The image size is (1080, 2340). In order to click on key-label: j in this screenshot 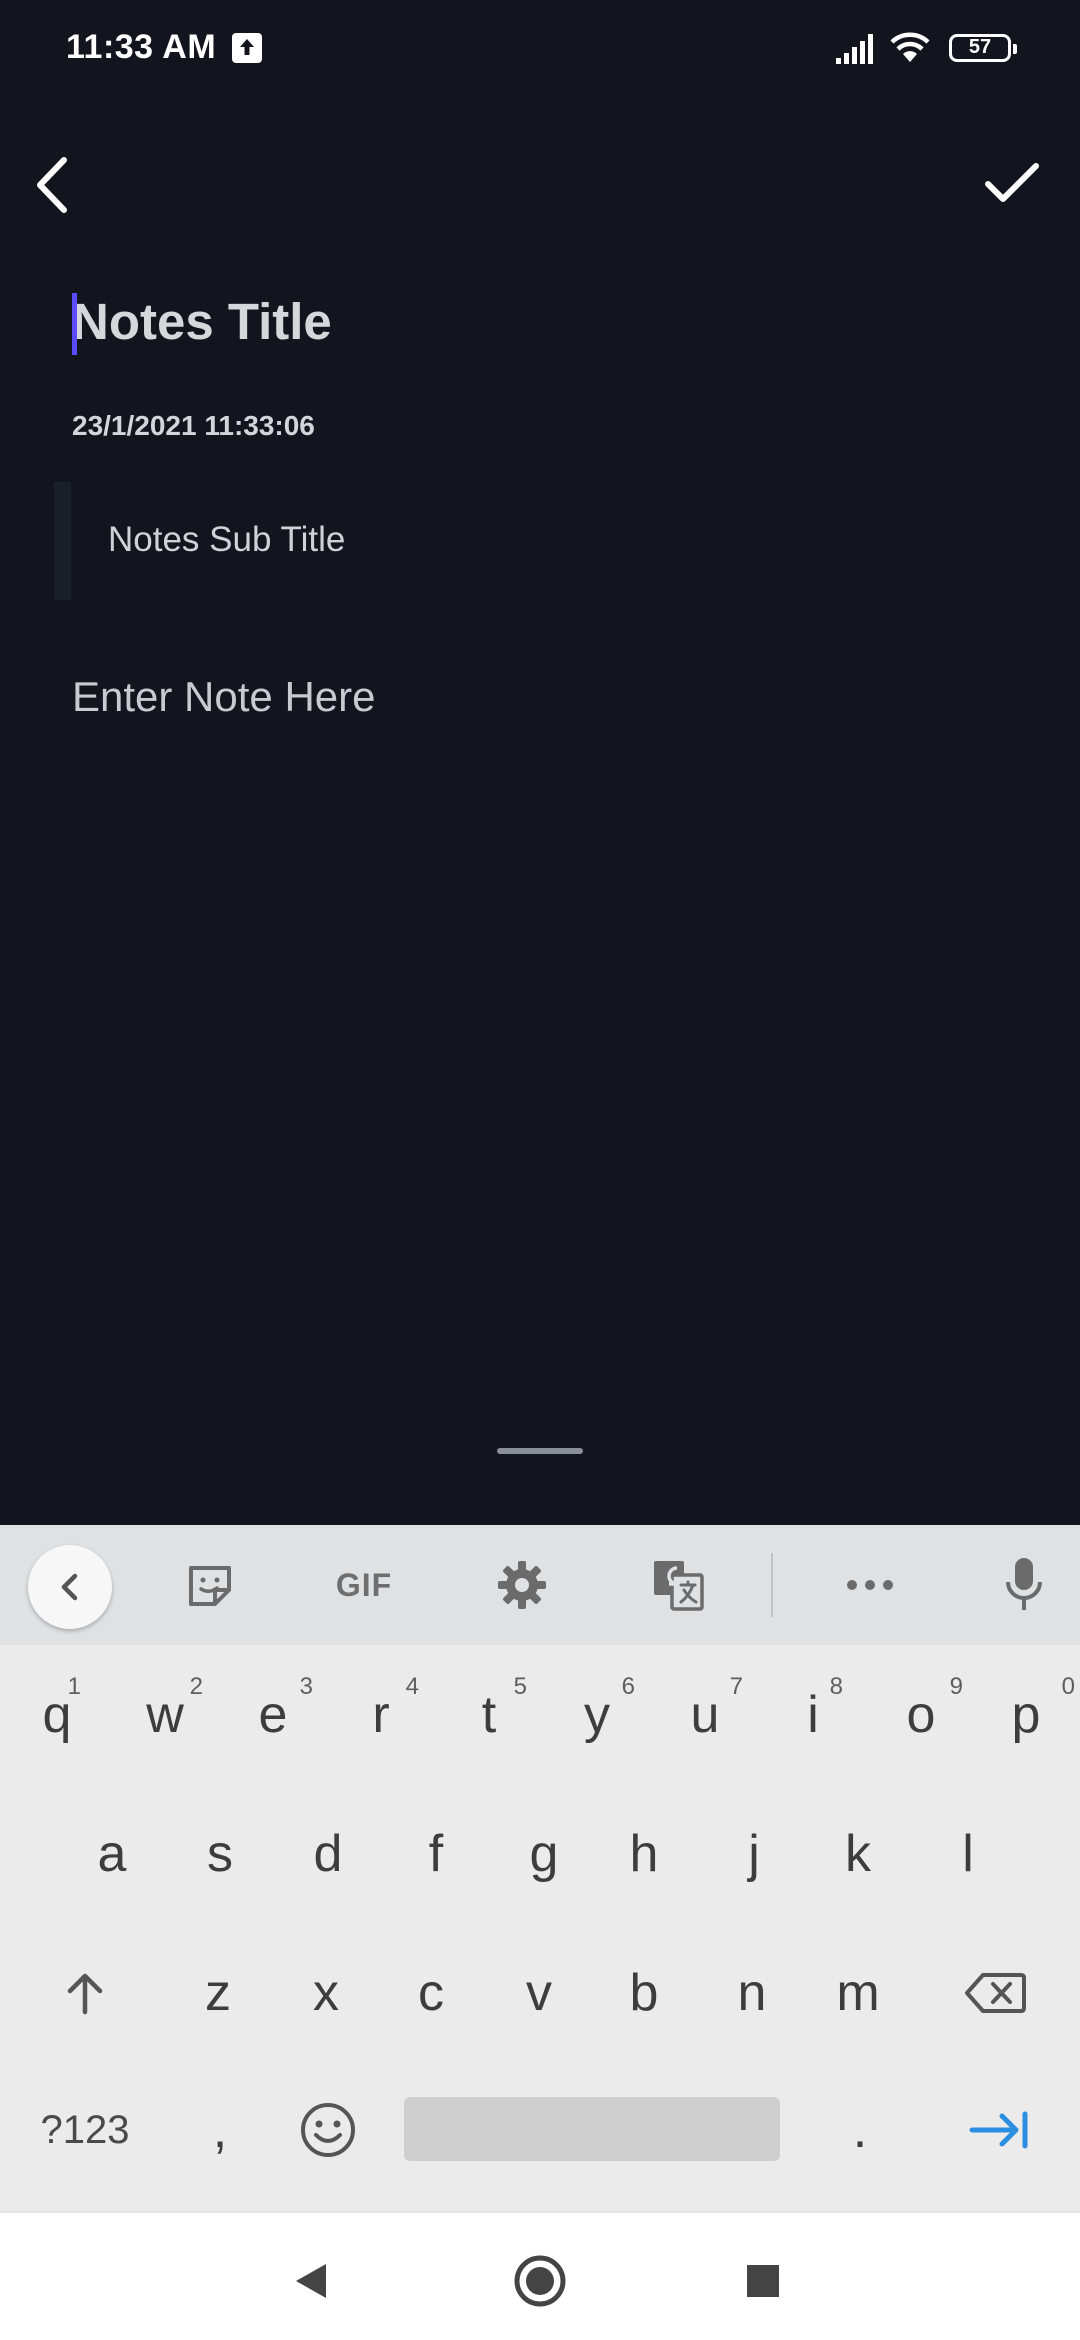, I will do `click(754, 1854)`.